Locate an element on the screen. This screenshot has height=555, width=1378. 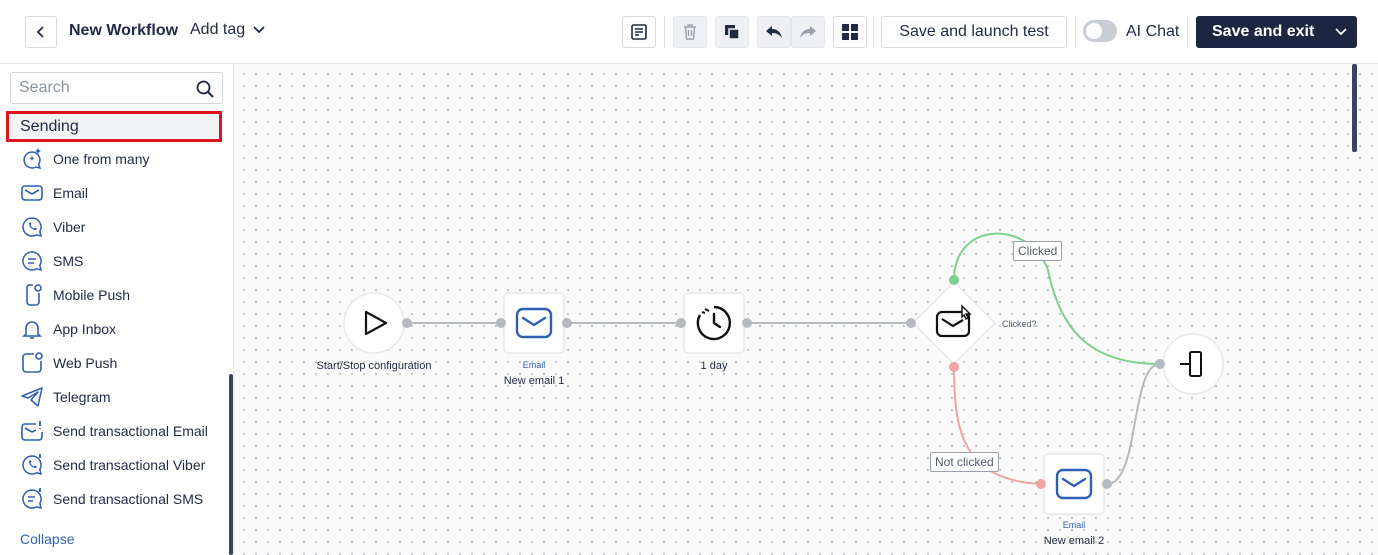
delay-node-label: 1 day is located at coordinates (714, 366).